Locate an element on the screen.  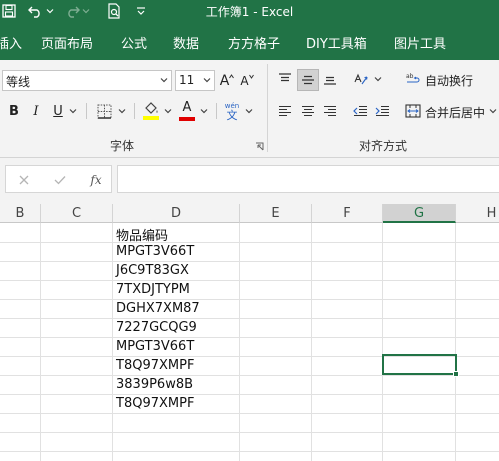
caret-up-icon is located at coordinates (232, 75).